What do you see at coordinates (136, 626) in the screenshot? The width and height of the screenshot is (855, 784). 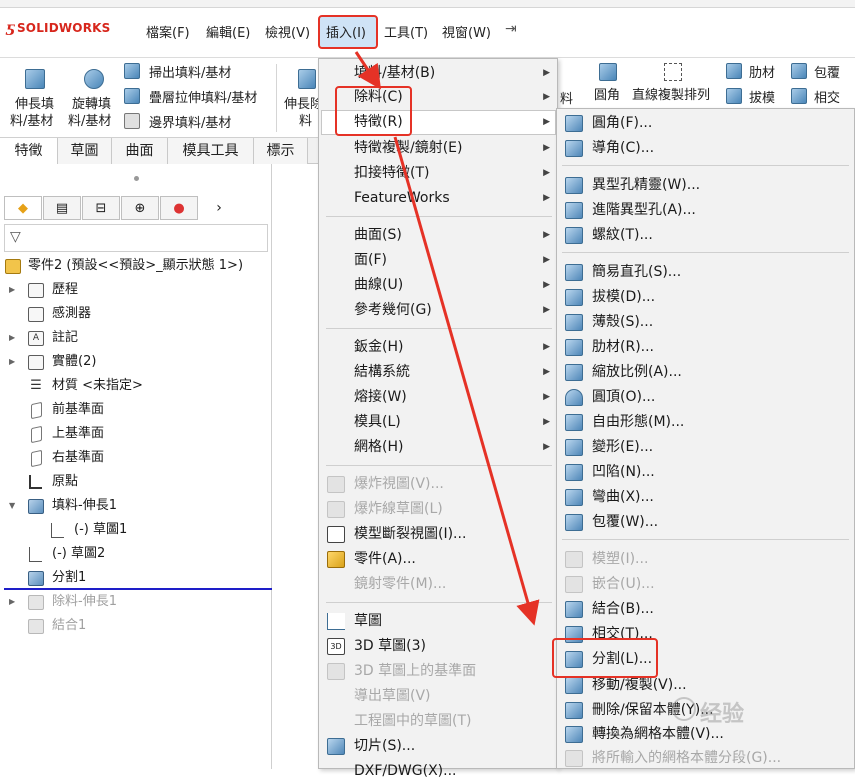 I see `tree-item-combine1: 結合1` at bounding box center [136, 626].